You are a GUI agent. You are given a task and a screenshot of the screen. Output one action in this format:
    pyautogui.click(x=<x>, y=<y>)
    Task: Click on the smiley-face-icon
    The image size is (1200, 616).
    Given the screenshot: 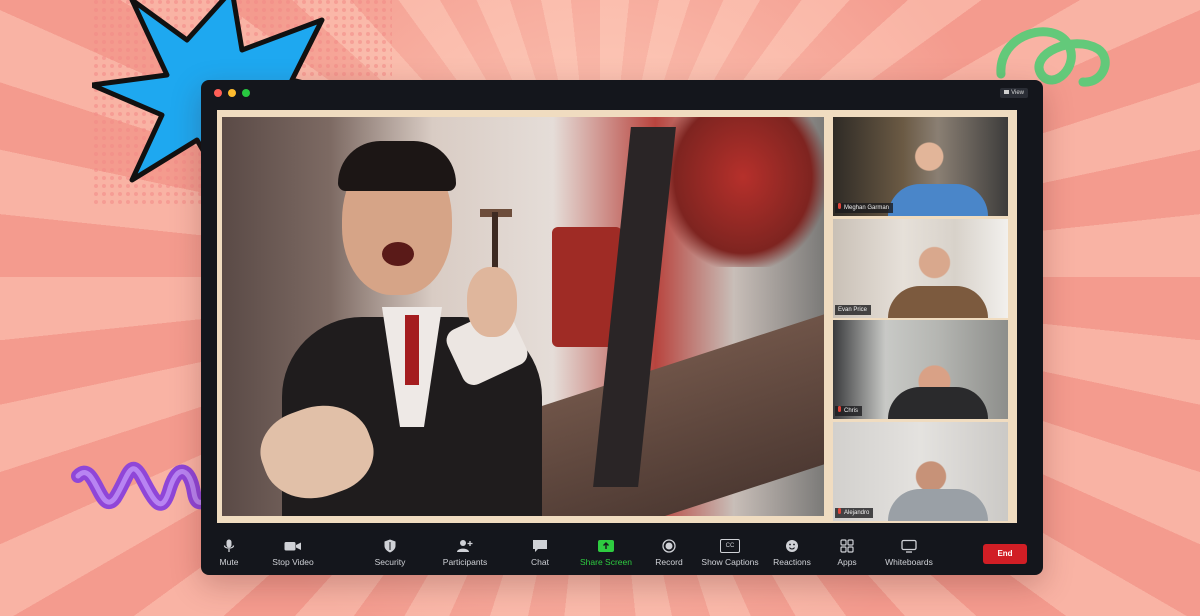 What is the action you would take?
    pyautogui.click(x=792, y=546)
    